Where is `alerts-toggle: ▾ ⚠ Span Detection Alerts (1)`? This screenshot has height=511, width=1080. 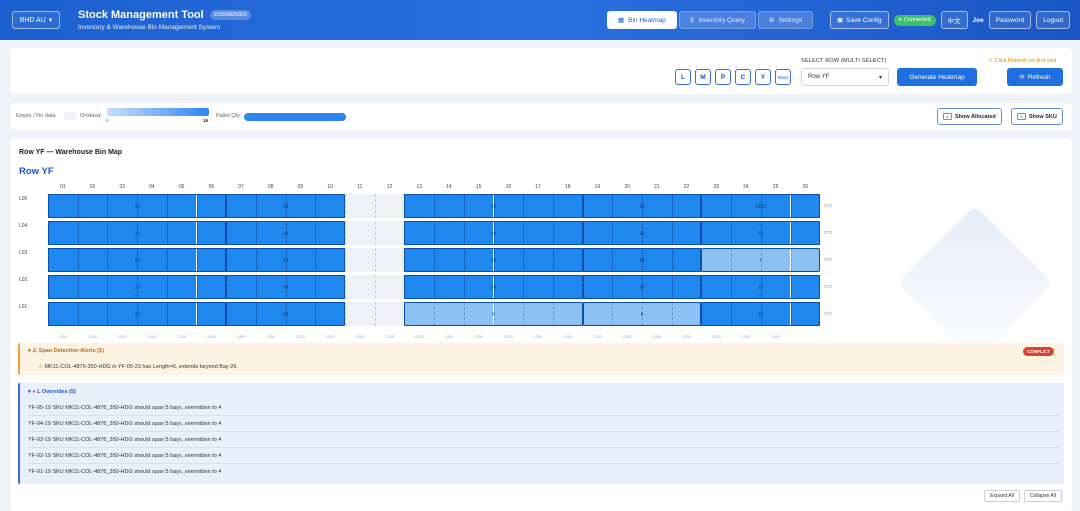 alerts-toggle: ▾ ⚠ Span Detection Alerts (1) is located at coordinates (66, 351).